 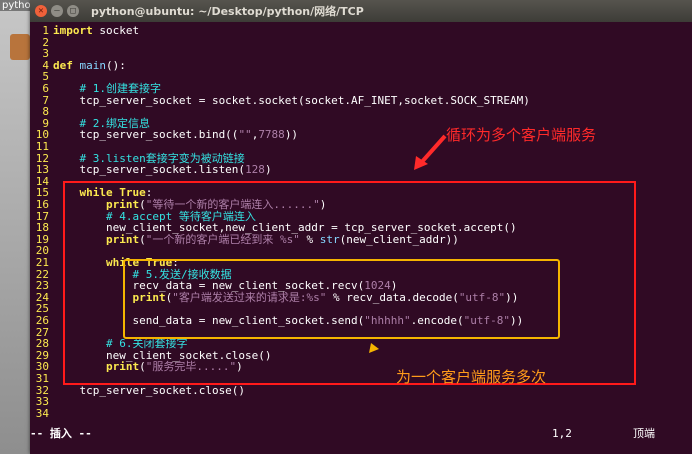 What do you see at coordinates (374, 348) in the screenshot?
I see `yellow-arrow-icon` at bounding box center [374, 348].